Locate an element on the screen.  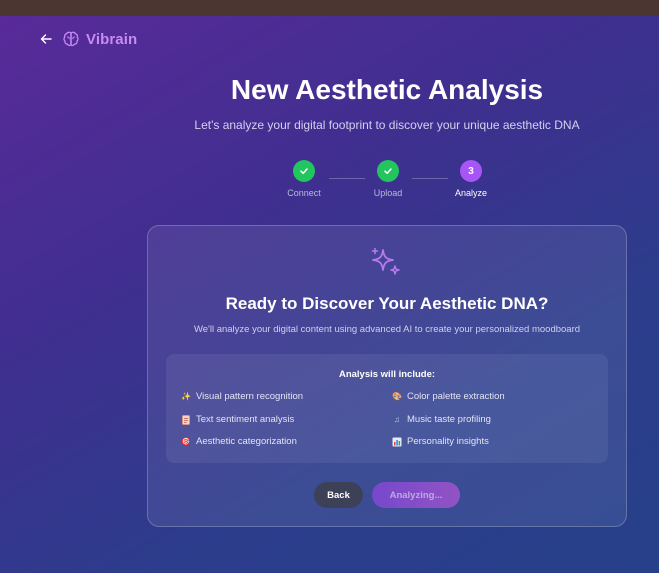
feature-item: Personality insights is located at coordinates (440, 441).